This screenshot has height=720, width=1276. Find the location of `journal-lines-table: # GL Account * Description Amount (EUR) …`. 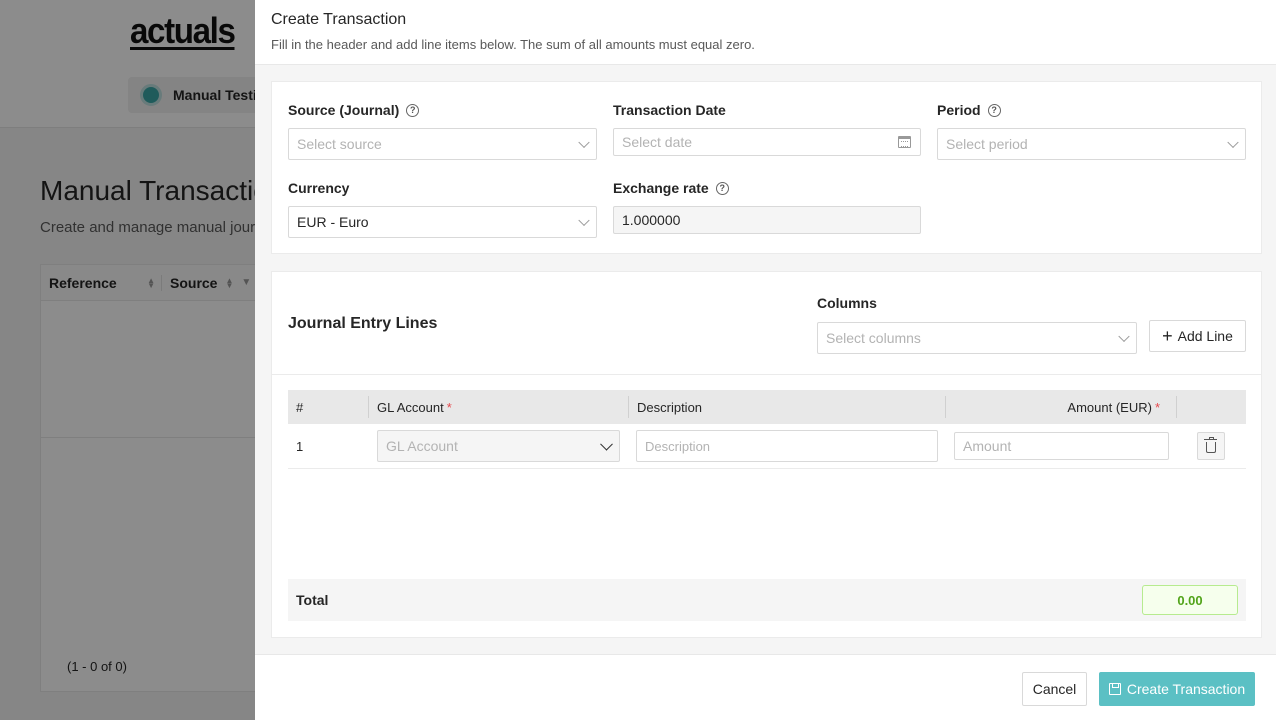

journal-lines-table: # GL Account * Description Amount (EUR) … is located at coordinates (767, 429).